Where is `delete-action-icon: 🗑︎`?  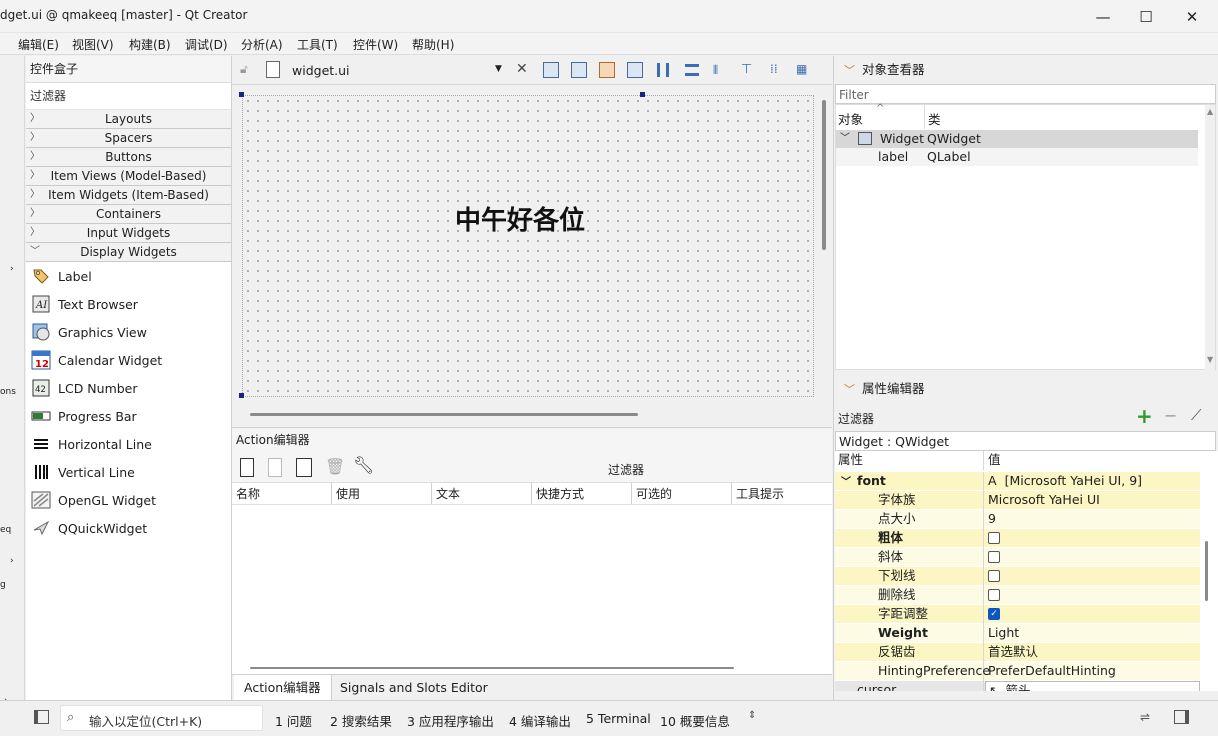 delete-action-icon: 🗑︎ is located at coordinates (335, 466).